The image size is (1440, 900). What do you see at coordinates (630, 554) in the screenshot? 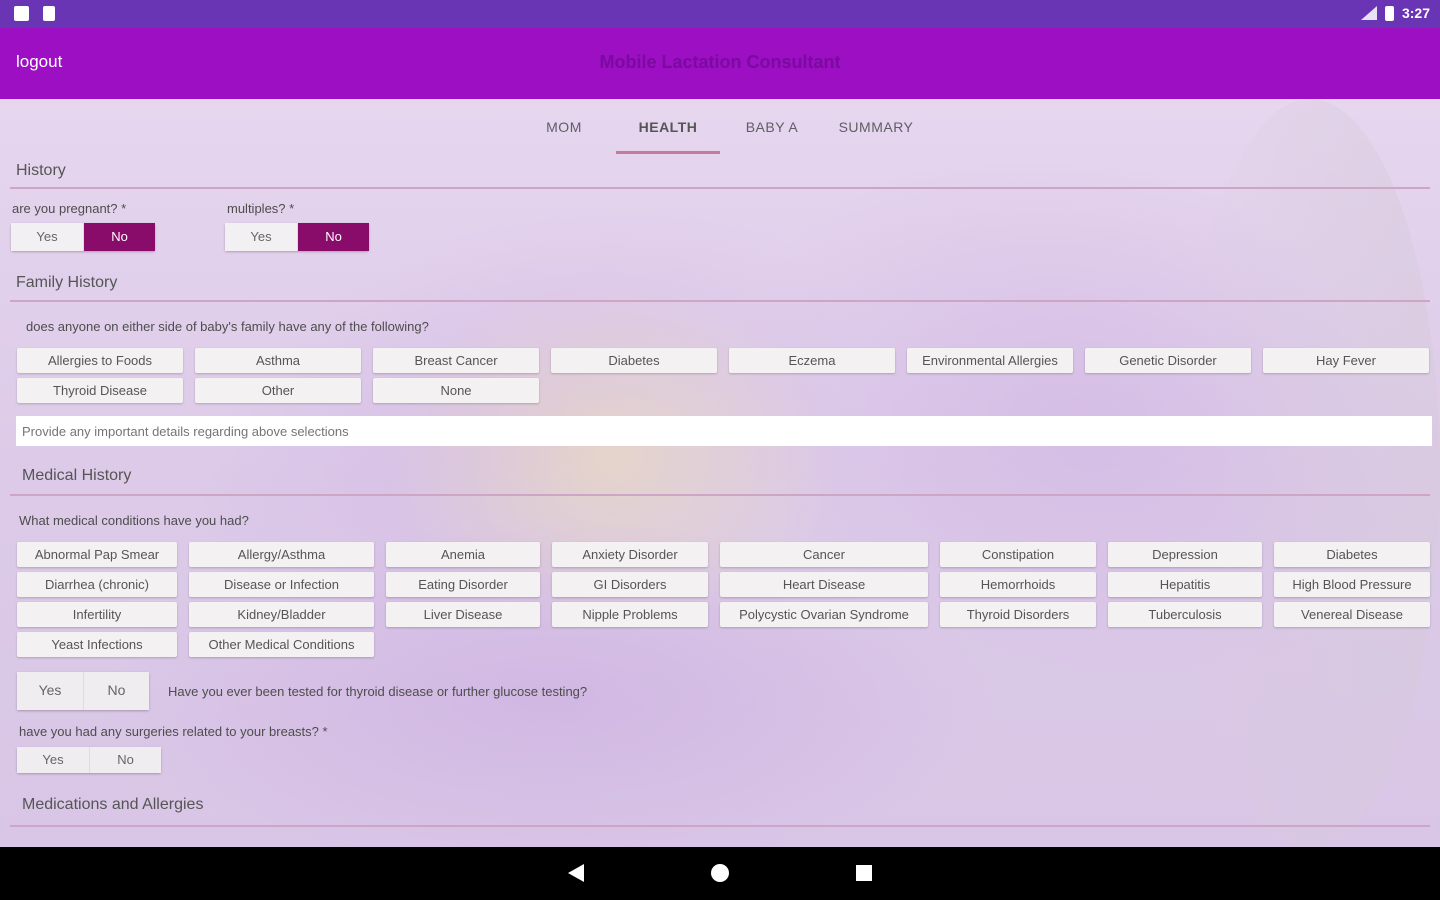
I see `medical-option-chip: Anxiety Disorder` at bounding box center [630, 554].